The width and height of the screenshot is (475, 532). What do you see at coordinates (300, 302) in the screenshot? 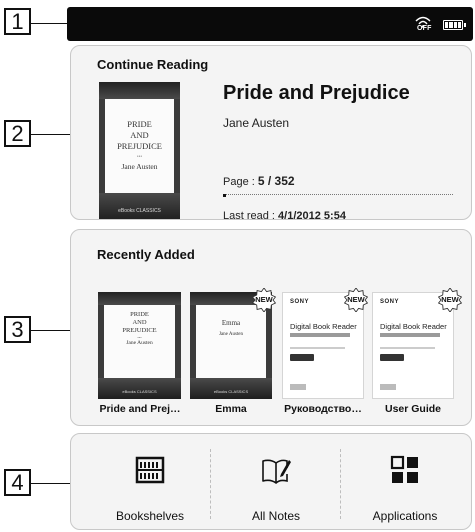
I see `thumb-3-brand: SONY` at bounding box center [300, 302].